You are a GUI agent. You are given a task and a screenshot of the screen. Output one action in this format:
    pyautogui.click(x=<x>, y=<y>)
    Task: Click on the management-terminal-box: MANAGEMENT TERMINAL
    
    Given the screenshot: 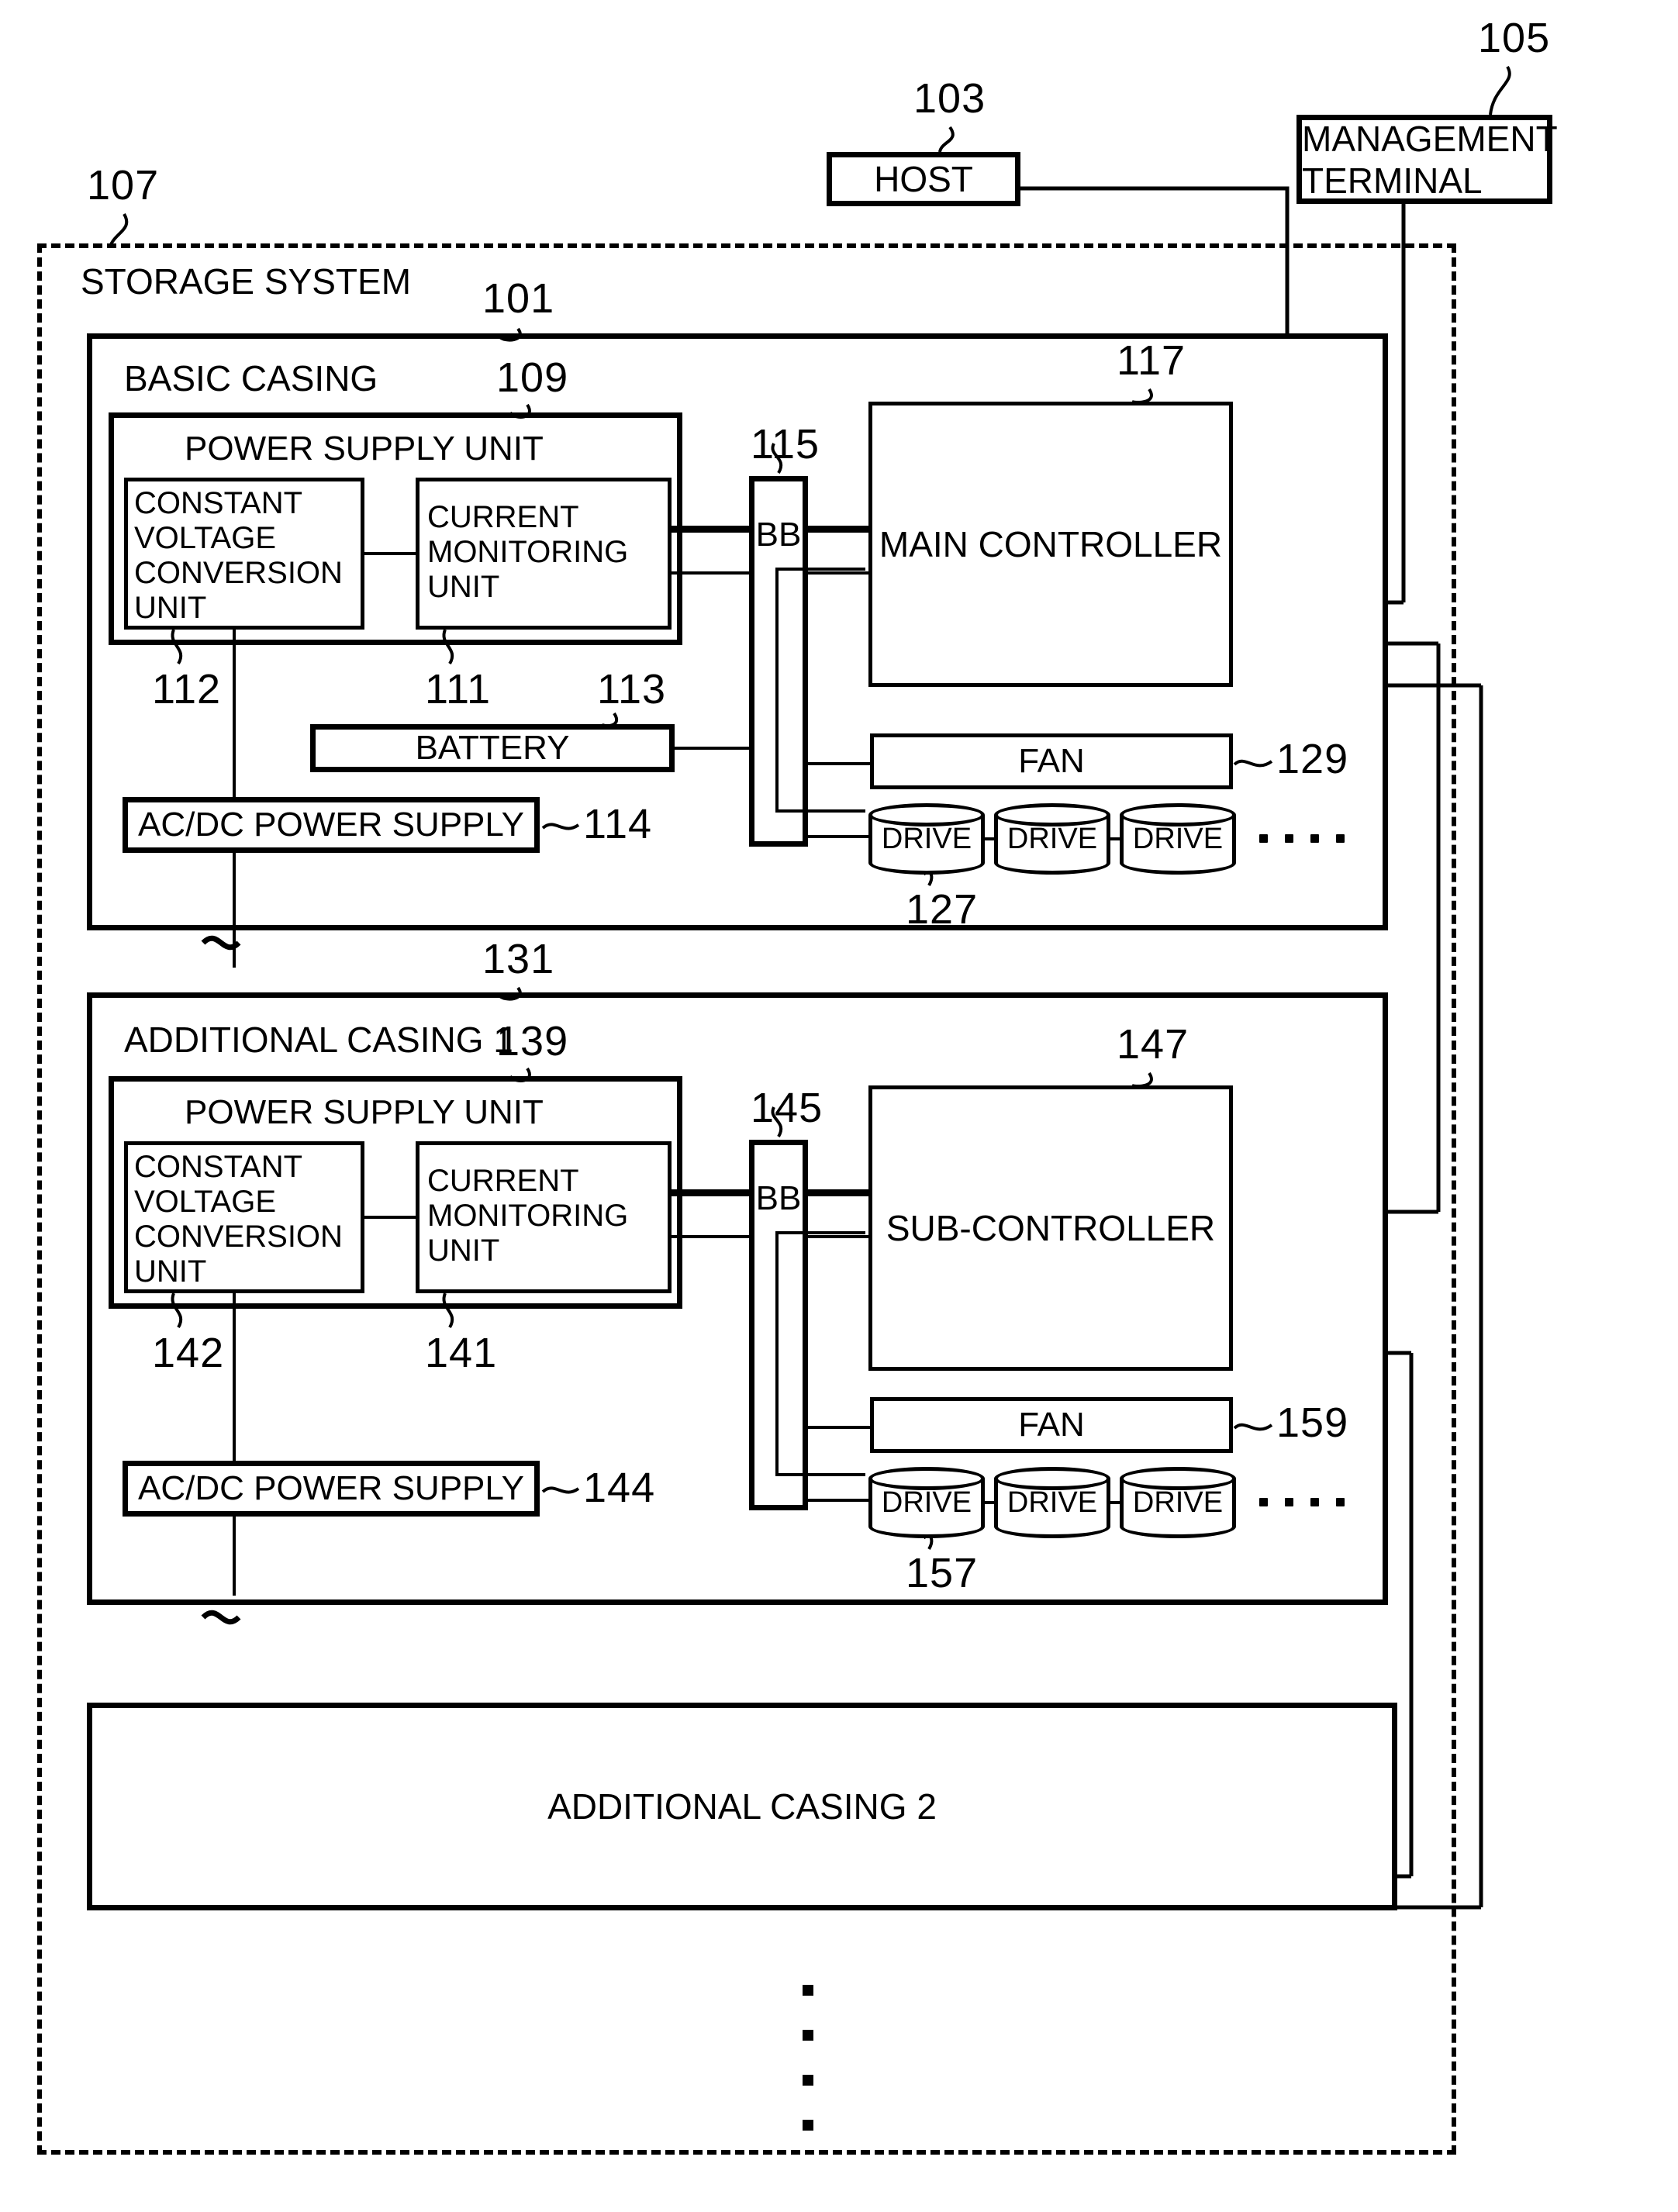 What is the action you would take?
    pyautogui.click(x=1427, y=159)
    